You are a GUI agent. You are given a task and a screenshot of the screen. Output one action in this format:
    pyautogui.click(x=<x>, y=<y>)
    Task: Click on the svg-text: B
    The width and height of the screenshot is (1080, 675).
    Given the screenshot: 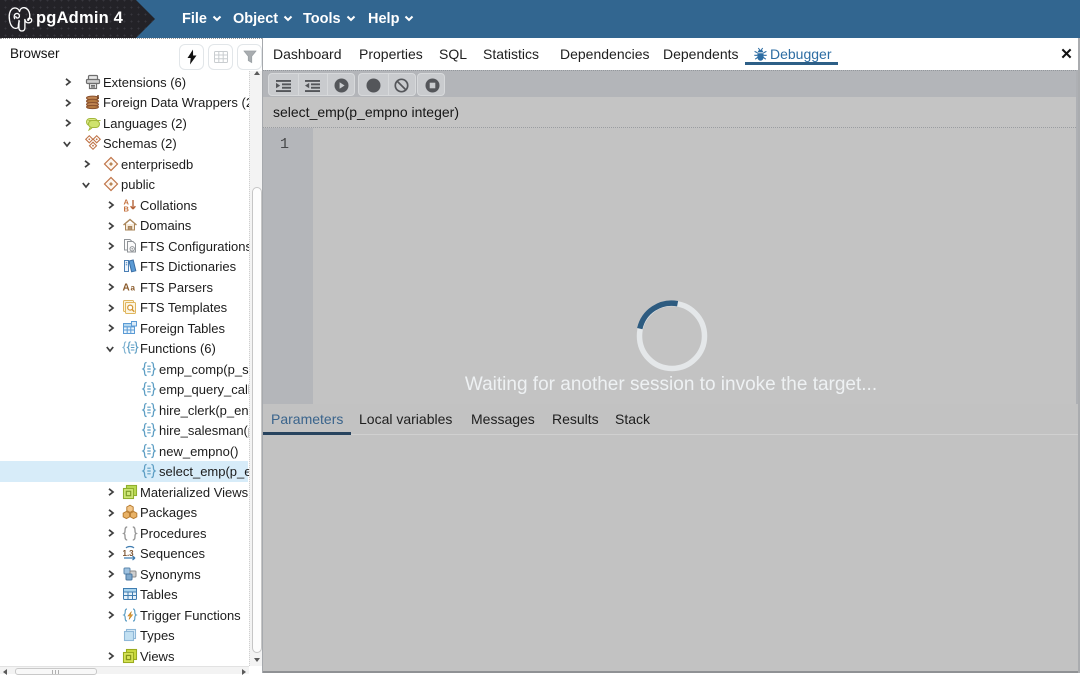 What is the action you would take?
    pyautogui.click(x=127, y=208)
    